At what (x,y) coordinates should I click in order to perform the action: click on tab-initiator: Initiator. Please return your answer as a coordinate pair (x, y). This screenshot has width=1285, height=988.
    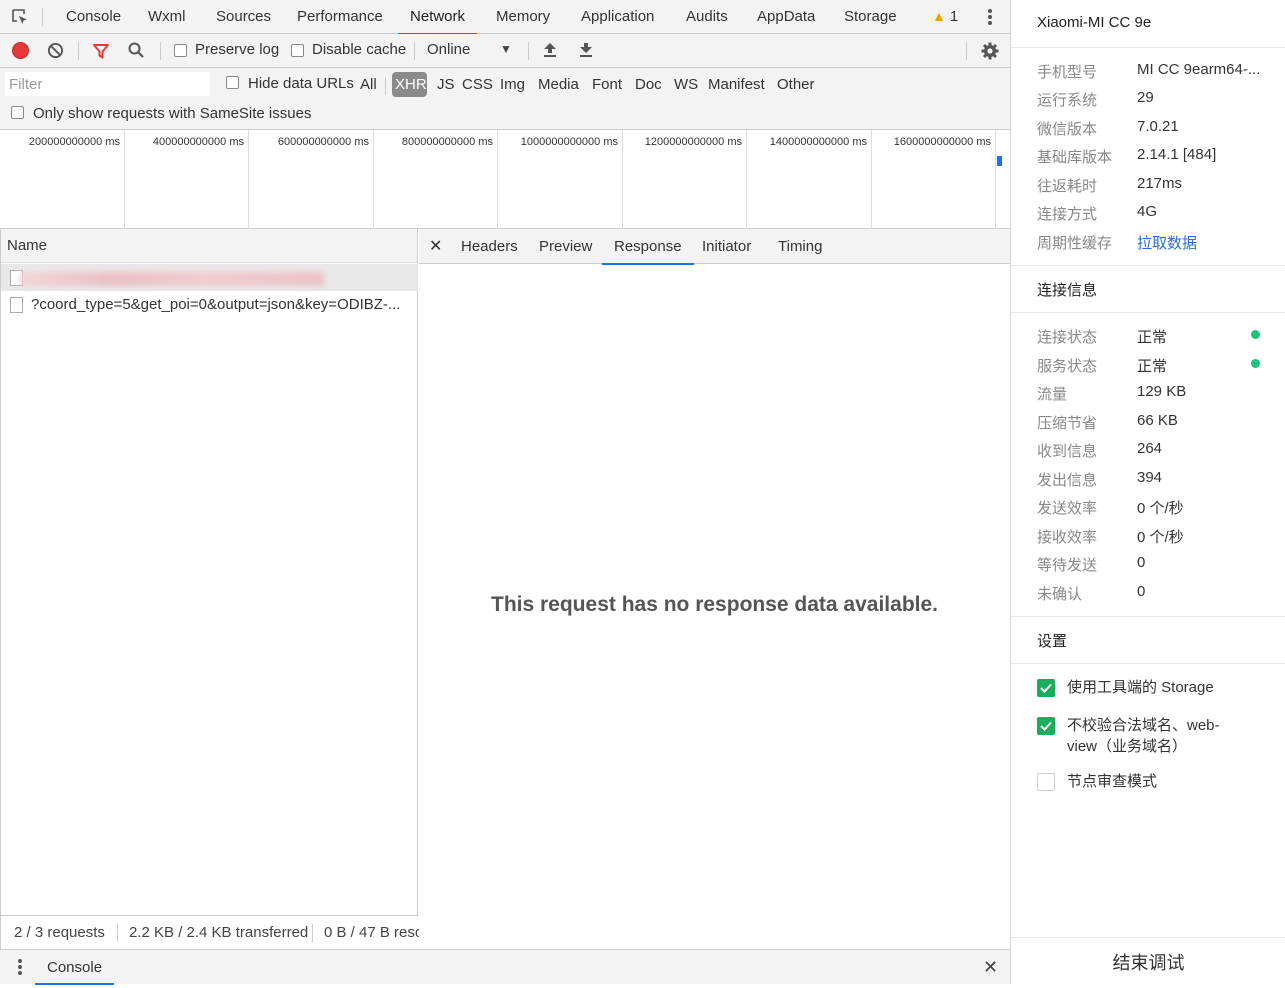
    Looking at the image, I should click on (726, 246).